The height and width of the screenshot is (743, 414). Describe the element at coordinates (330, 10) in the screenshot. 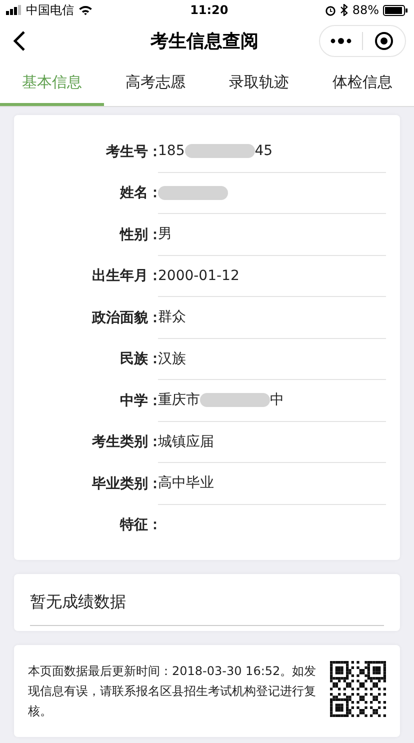

I see `alarm-icon` at that location.